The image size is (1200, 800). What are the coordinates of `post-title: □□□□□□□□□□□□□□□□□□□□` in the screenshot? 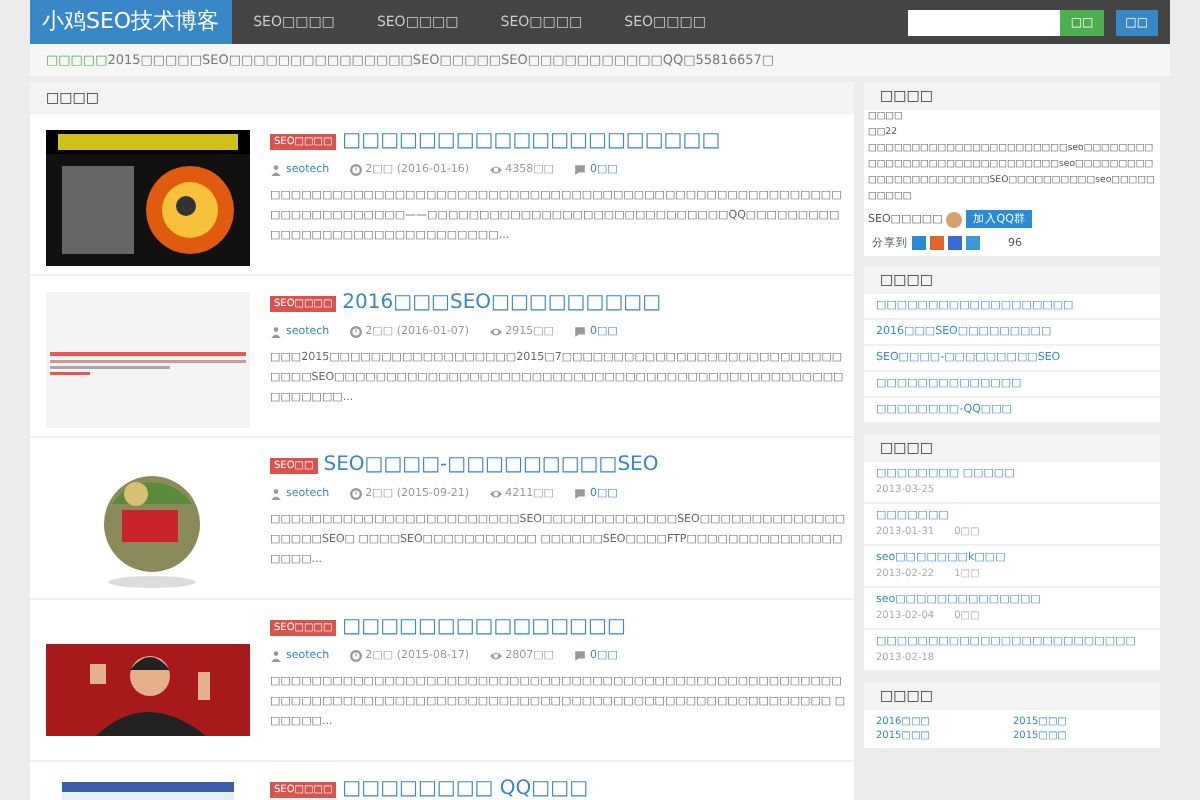 It's located at (531, 141).